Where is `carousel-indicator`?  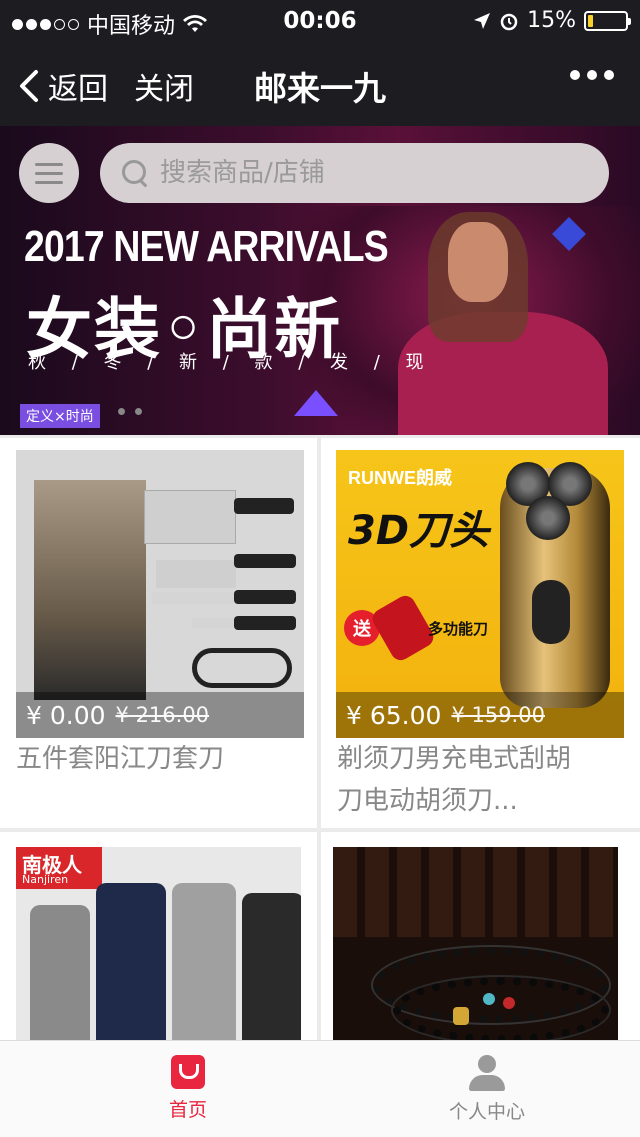 carousel-indicator is located at coordinates (130, 411).